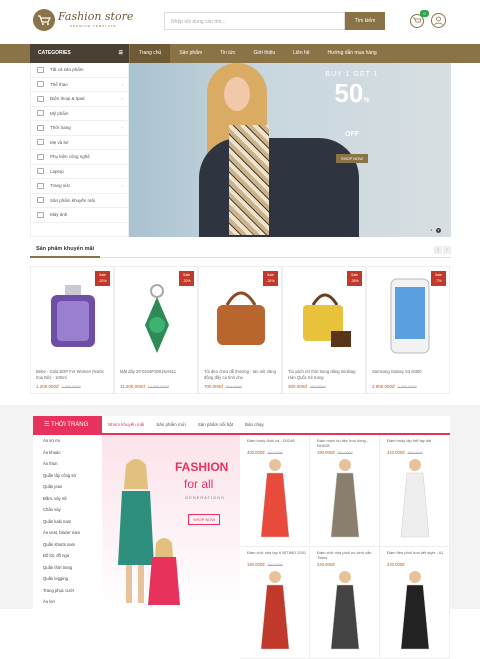 This screenshot has width=480, height=659. Describe the element at coordinates (438, 250) in the screenshot. I see `prev-arrow-icon: ‹` at that location.